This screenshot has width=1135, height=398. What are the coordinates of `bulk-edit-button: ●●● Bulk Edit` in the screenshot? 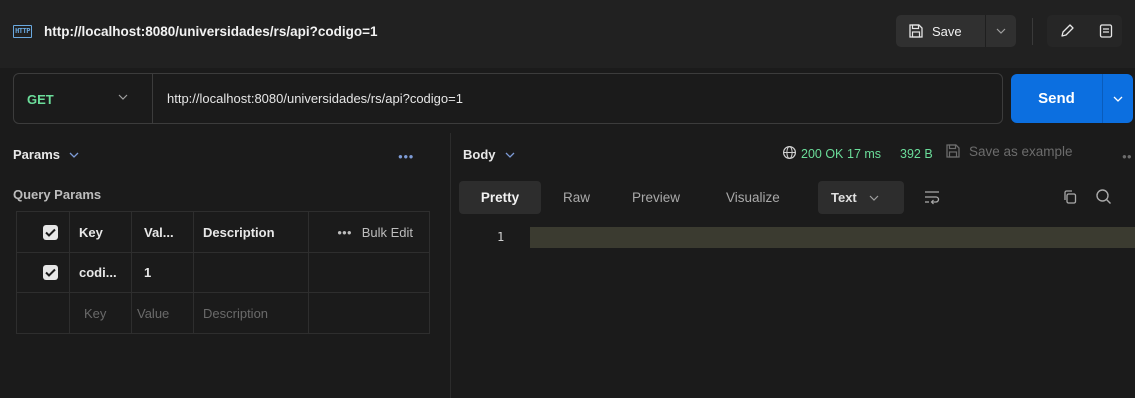 It's located at (375, 232).